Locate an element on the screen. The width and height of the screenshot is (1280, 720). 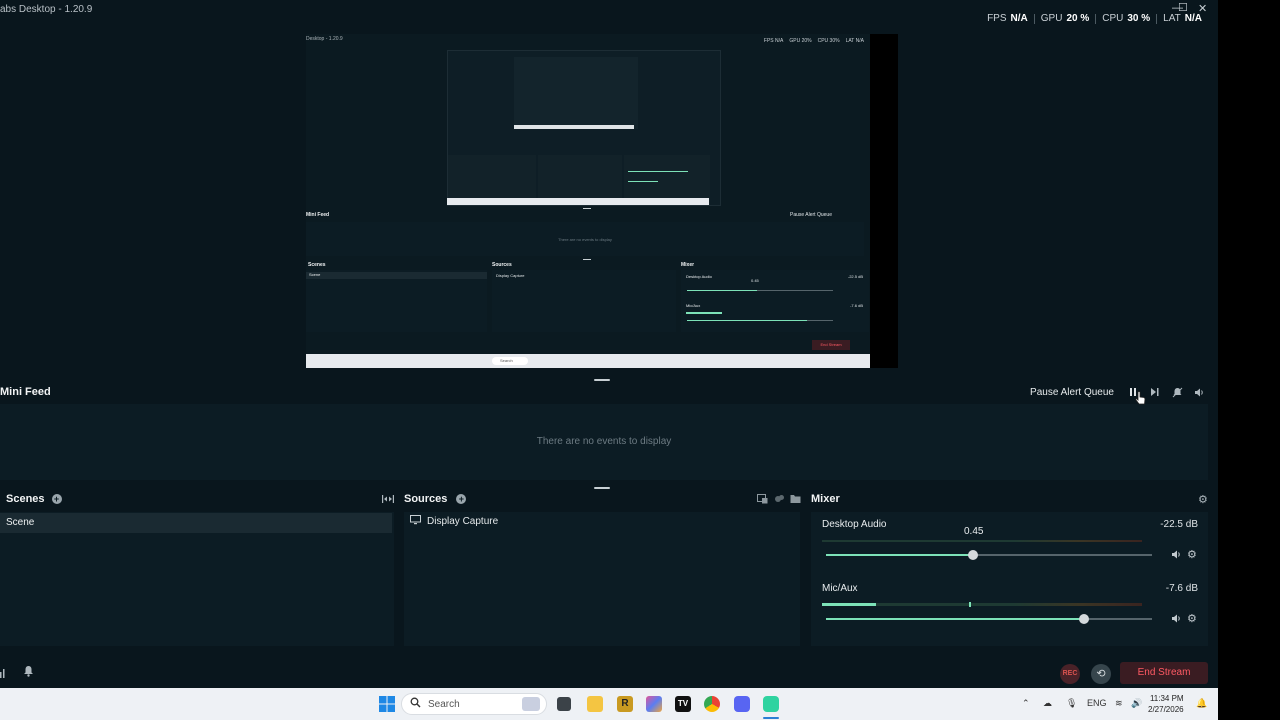
preview-minifeed-body: There are no events to display is located at coordinates (585, 239).